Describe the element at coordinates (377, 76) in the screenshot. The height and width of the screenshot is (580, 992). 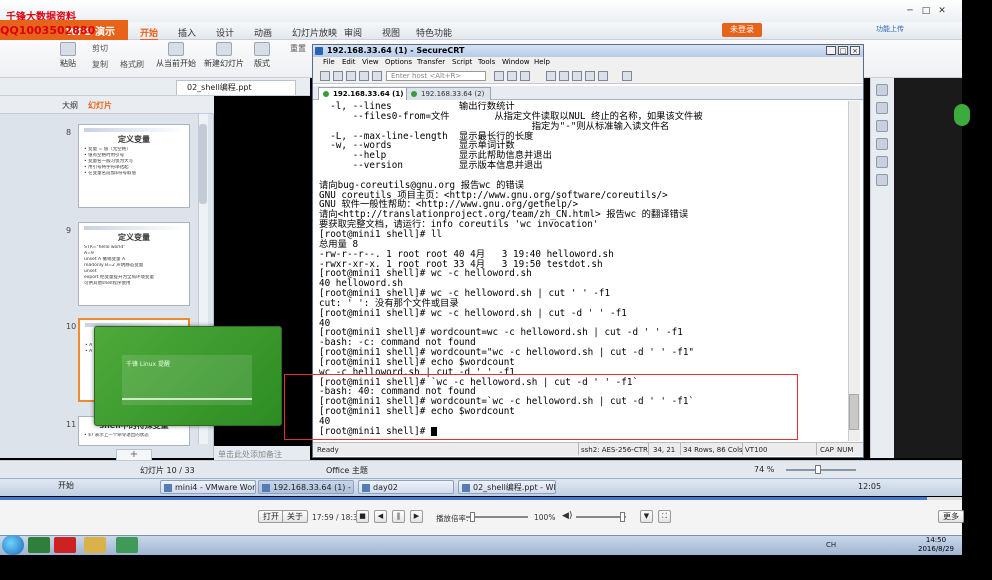
I see `disconnect-icon` at that location.